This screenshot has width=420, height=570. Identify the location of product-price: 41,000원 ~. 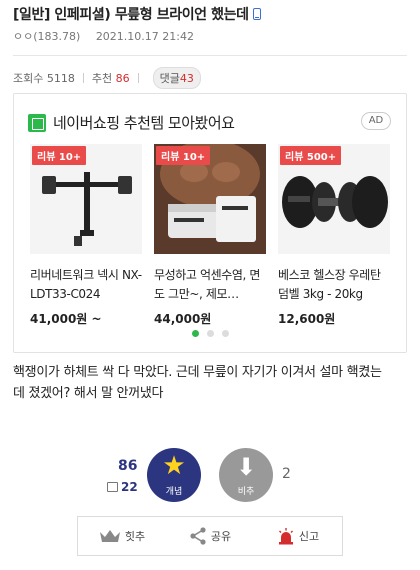
(86, 318).